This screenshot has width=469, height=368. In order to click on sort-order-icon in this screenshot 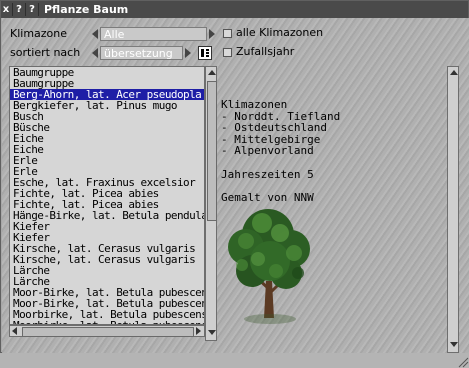, I will do `click(205, 53)`.